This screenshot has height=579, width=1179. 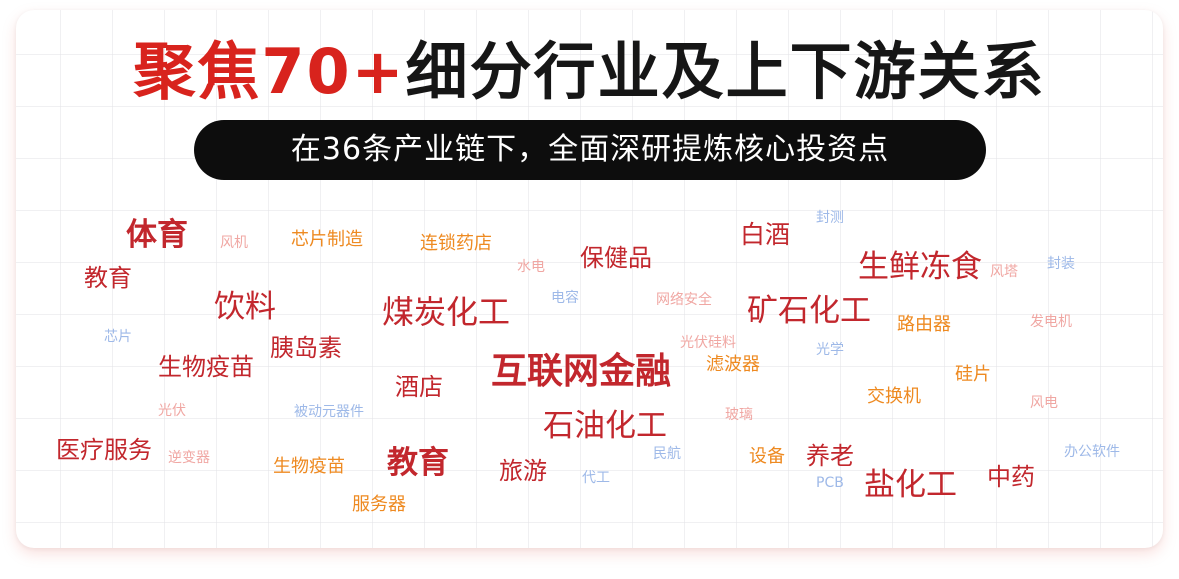 What do you see at coordinates (830, 350) in the screenshot?
I see `keyword: 光学` at bounding box center [830, 350].